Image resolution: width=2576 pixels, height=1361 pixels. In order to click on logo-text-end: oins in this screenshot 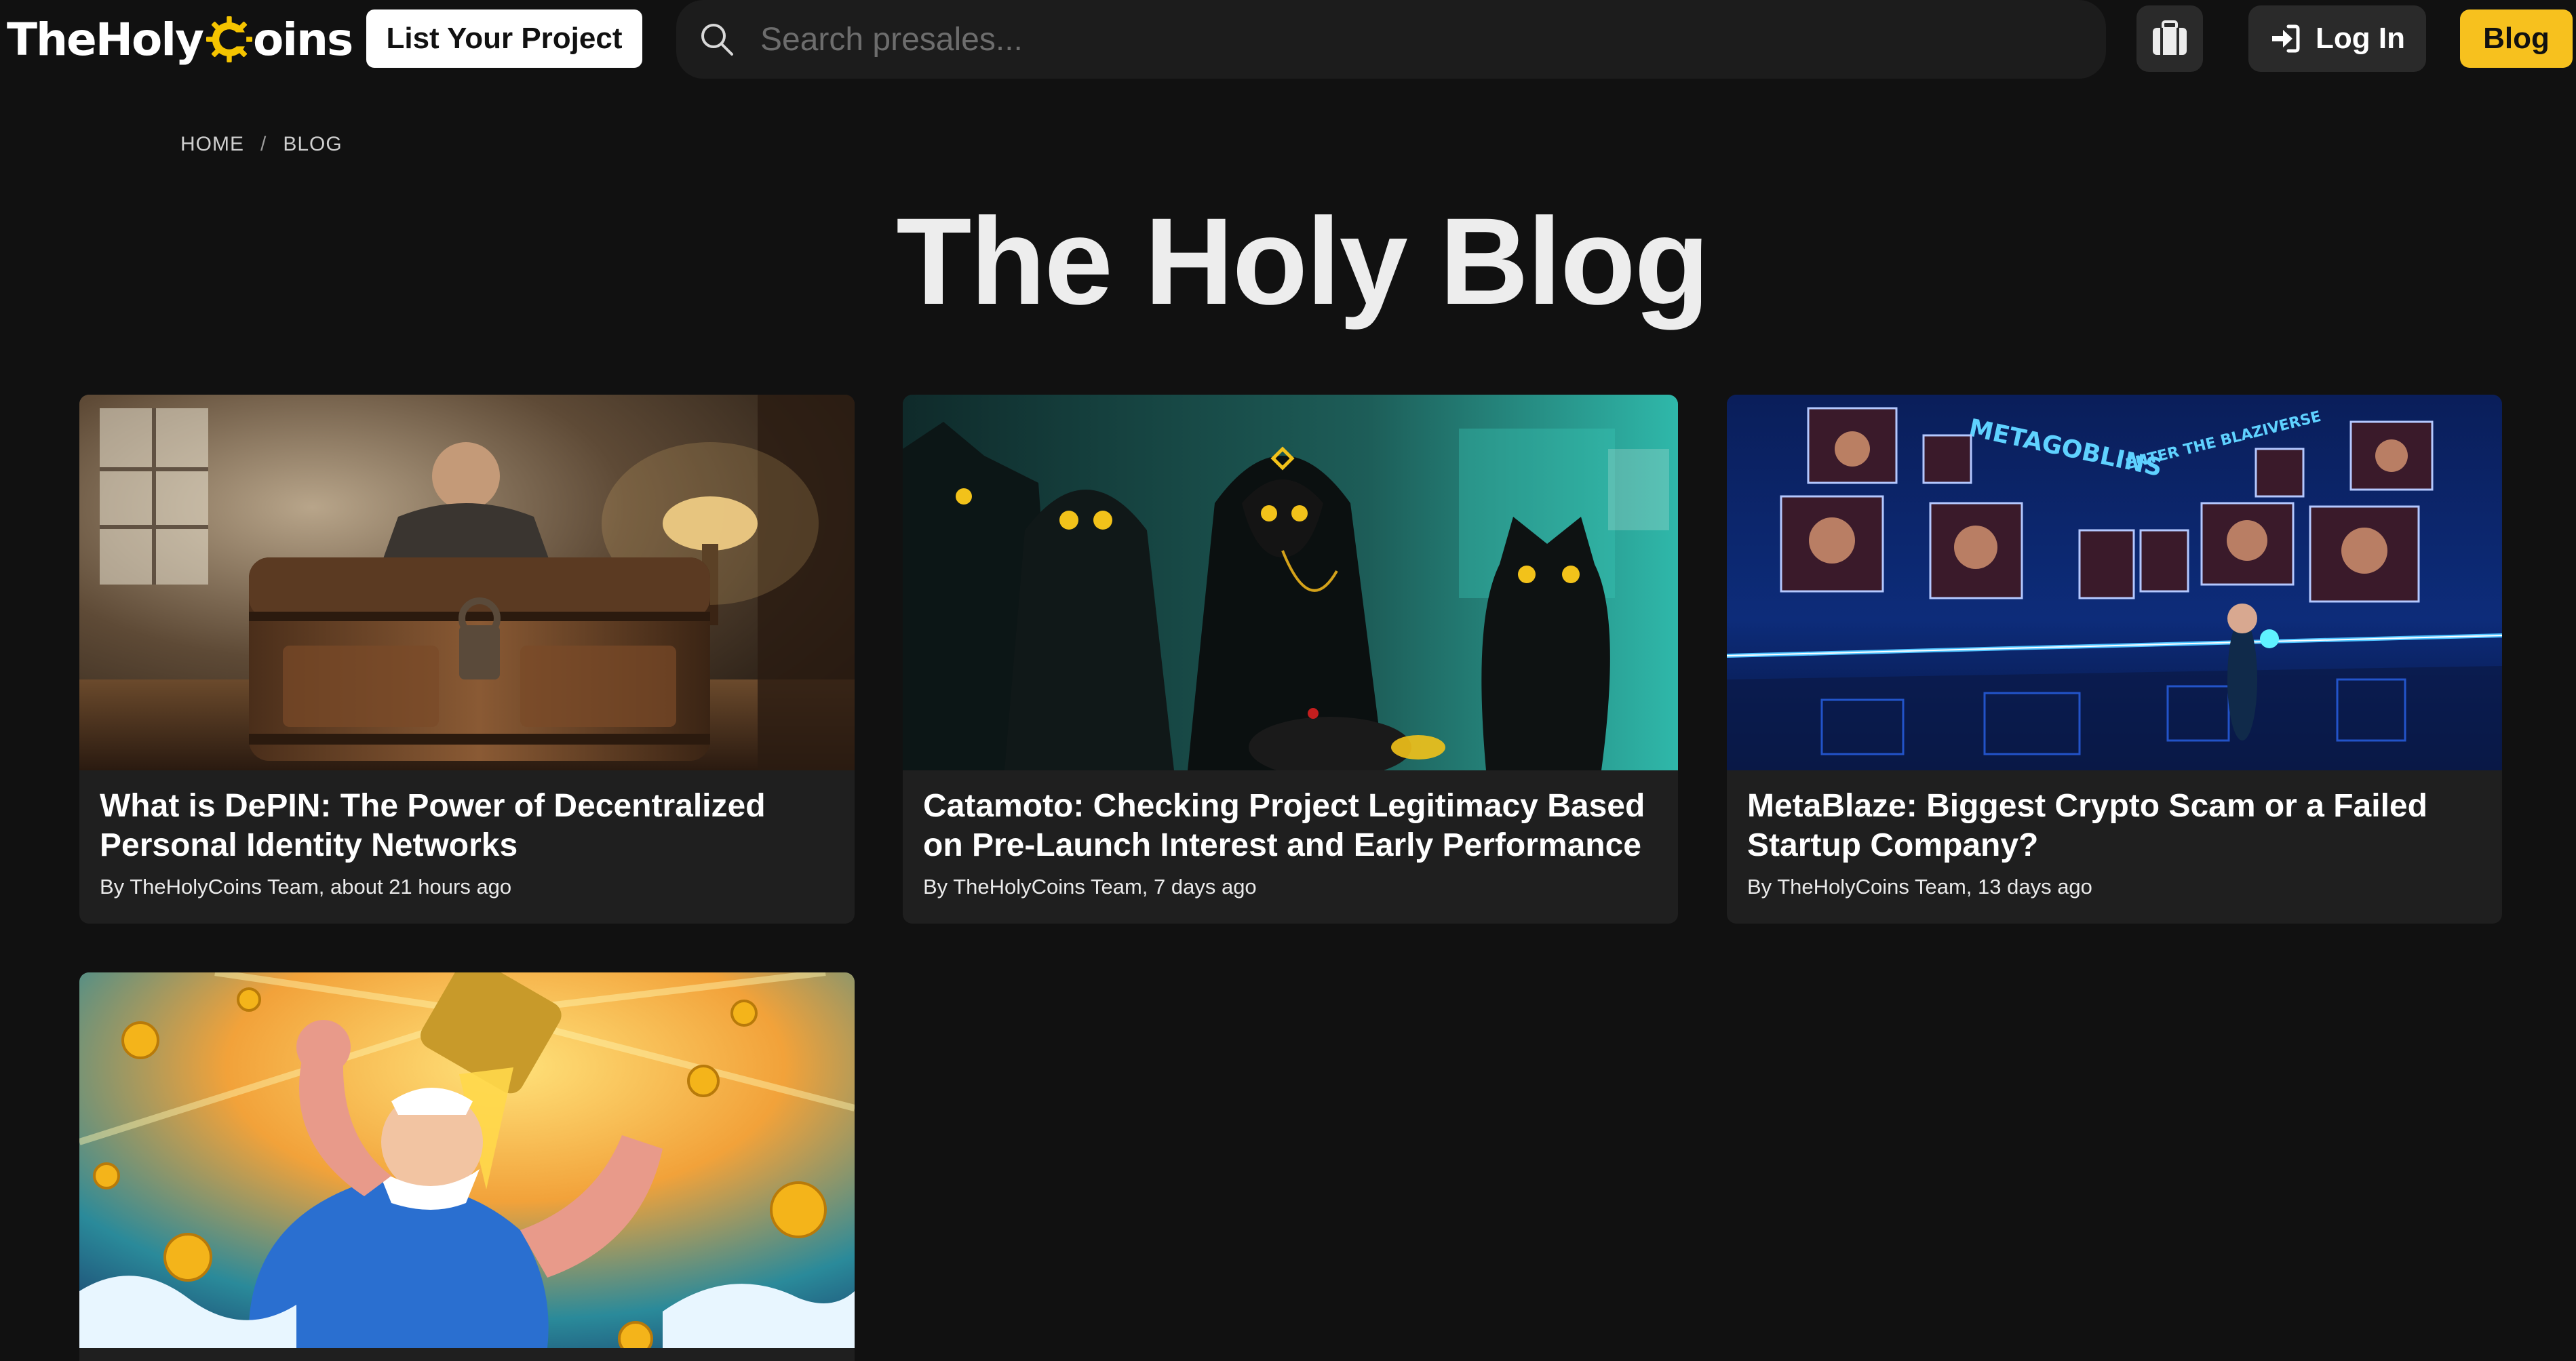, I will do `click(303, 39)`.